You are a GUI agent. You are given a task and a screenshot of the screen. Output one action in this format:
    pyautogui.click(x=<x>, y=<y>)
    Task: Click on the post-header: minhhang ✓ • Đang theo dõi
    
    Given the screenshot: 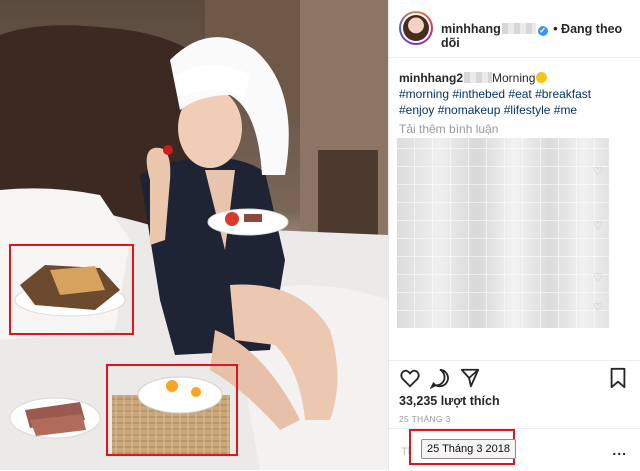 What is the action you would take?
    pyautogui.click(x=514, y=29)
    